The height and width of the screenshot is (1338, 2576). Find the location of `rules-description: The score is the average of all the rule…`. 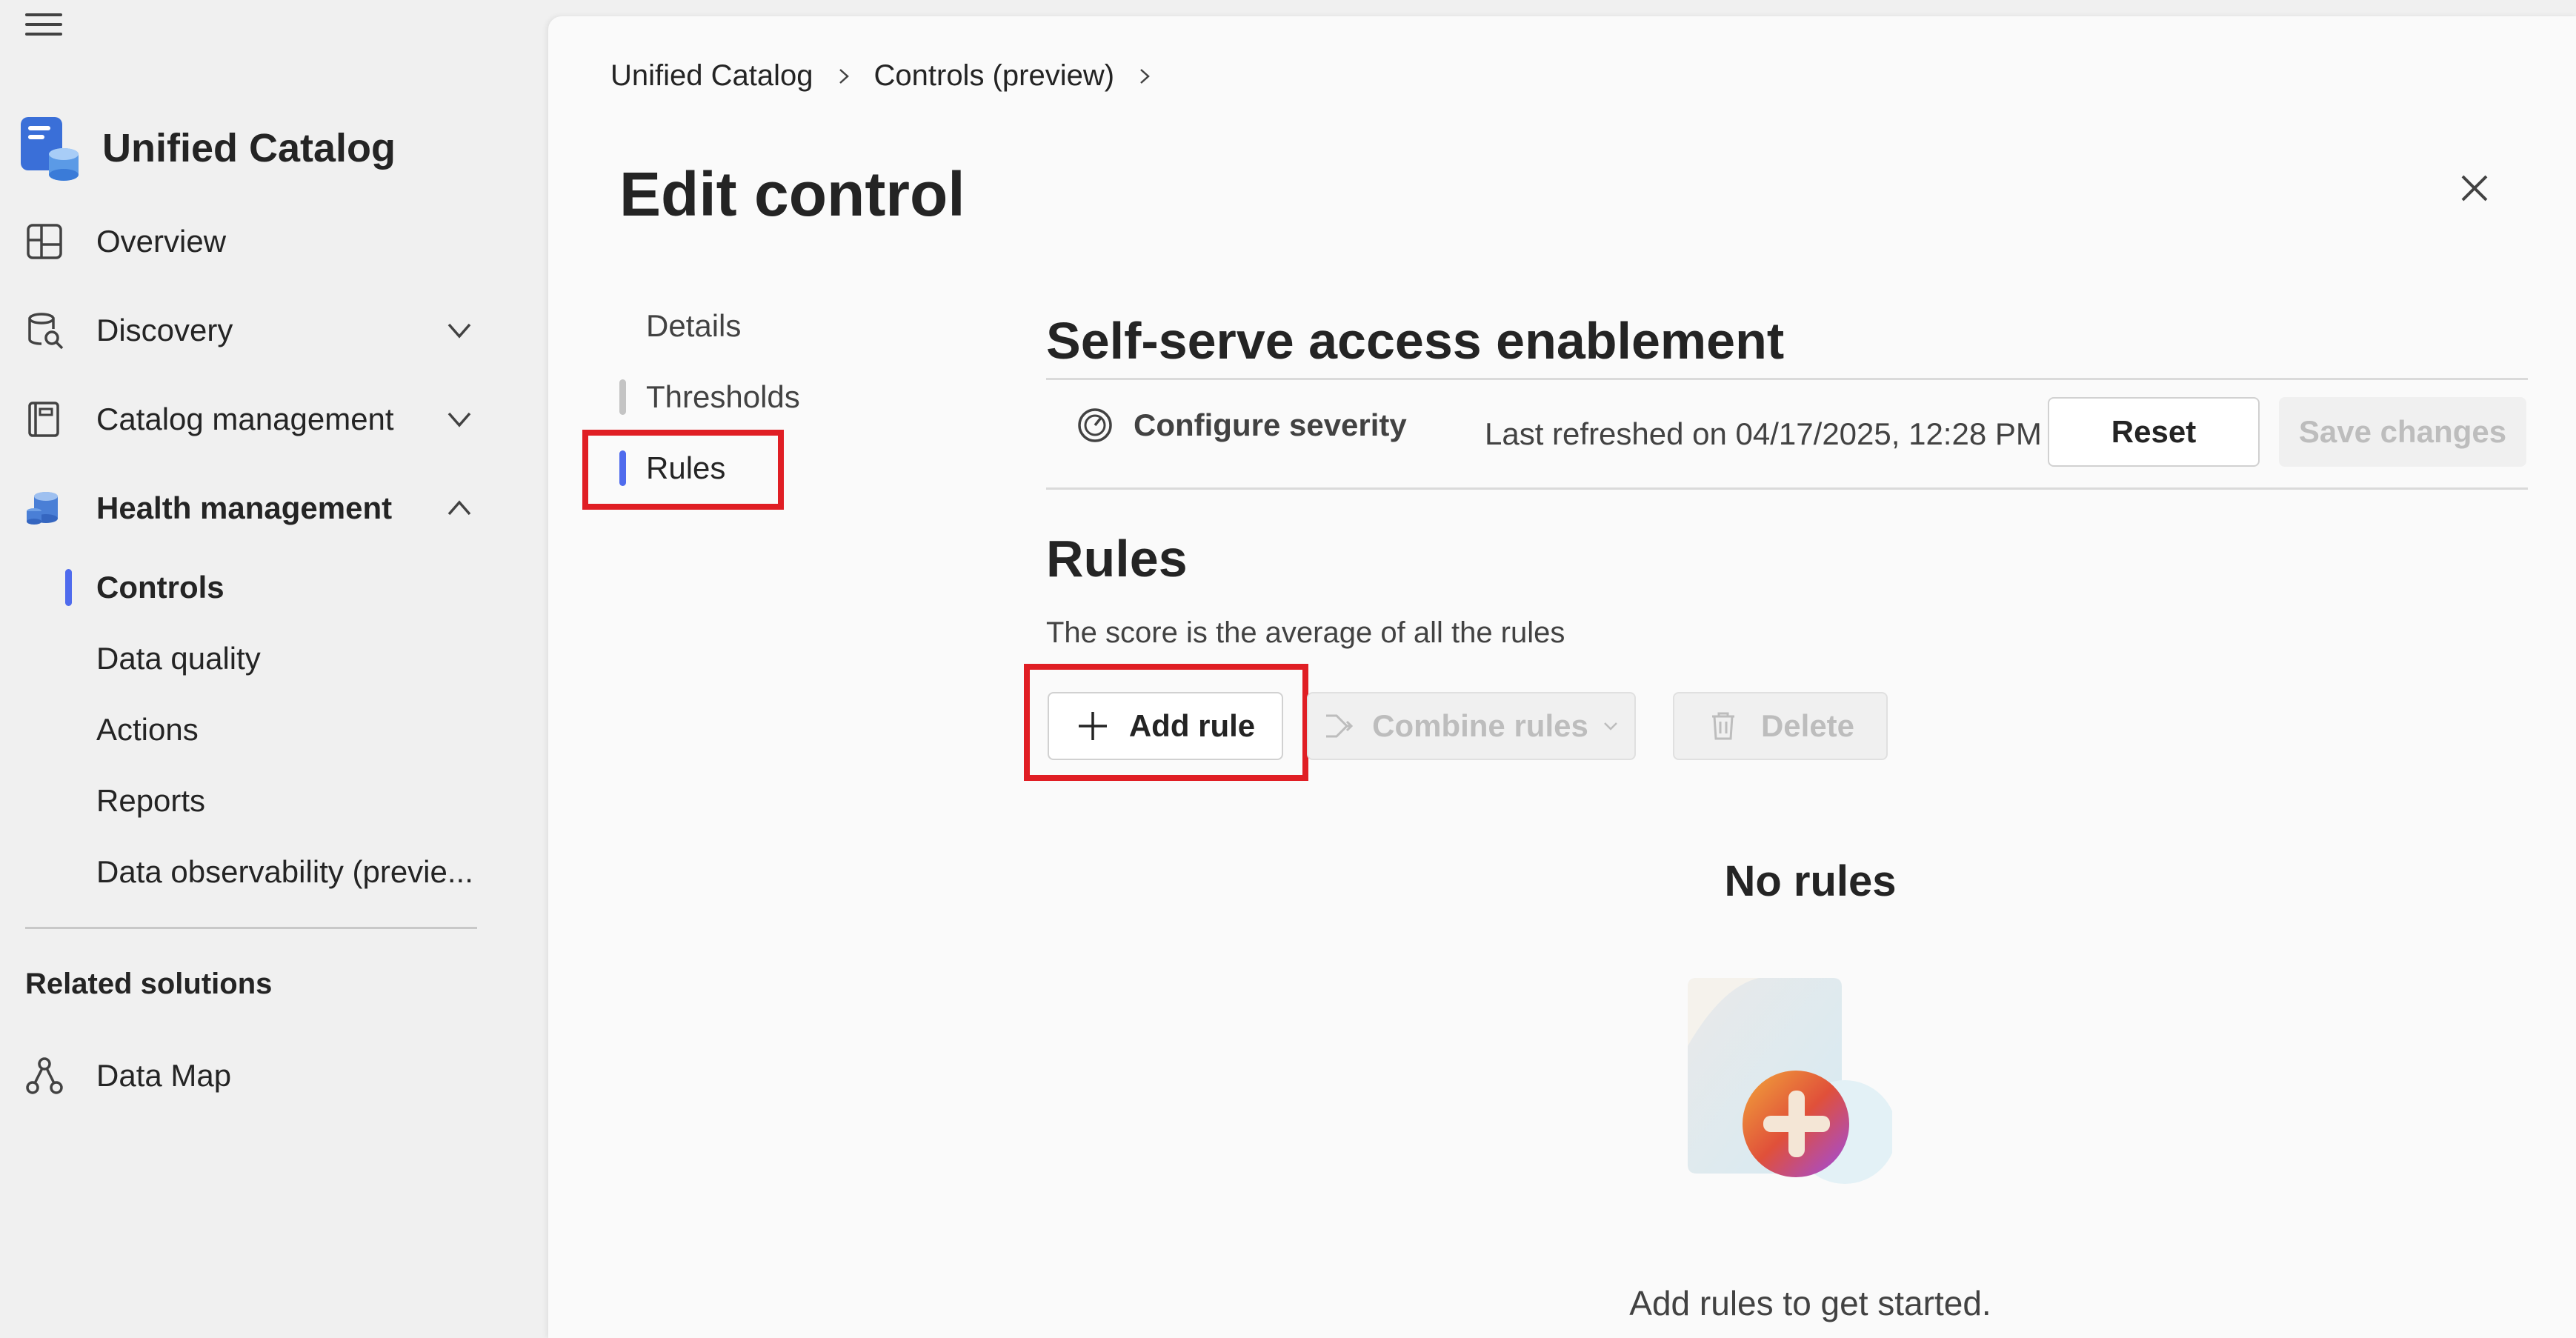

rules-description: The score is the average of all the rule… is located at coordinates (1305, 632).